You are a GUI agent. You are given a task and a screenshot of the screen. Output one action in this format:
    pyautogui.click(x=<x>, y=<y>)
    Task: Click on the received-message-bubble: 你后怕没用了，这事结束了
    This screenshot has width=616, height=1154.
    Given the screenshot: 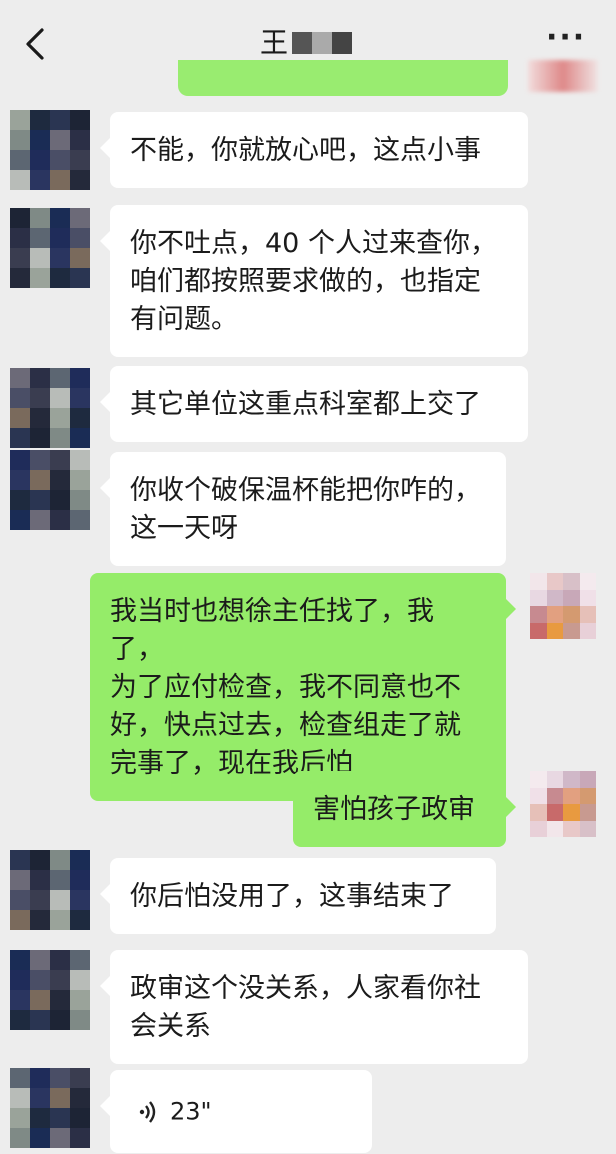 What is the action you would take?
    pyautogui.click(x=298, y=896)
    